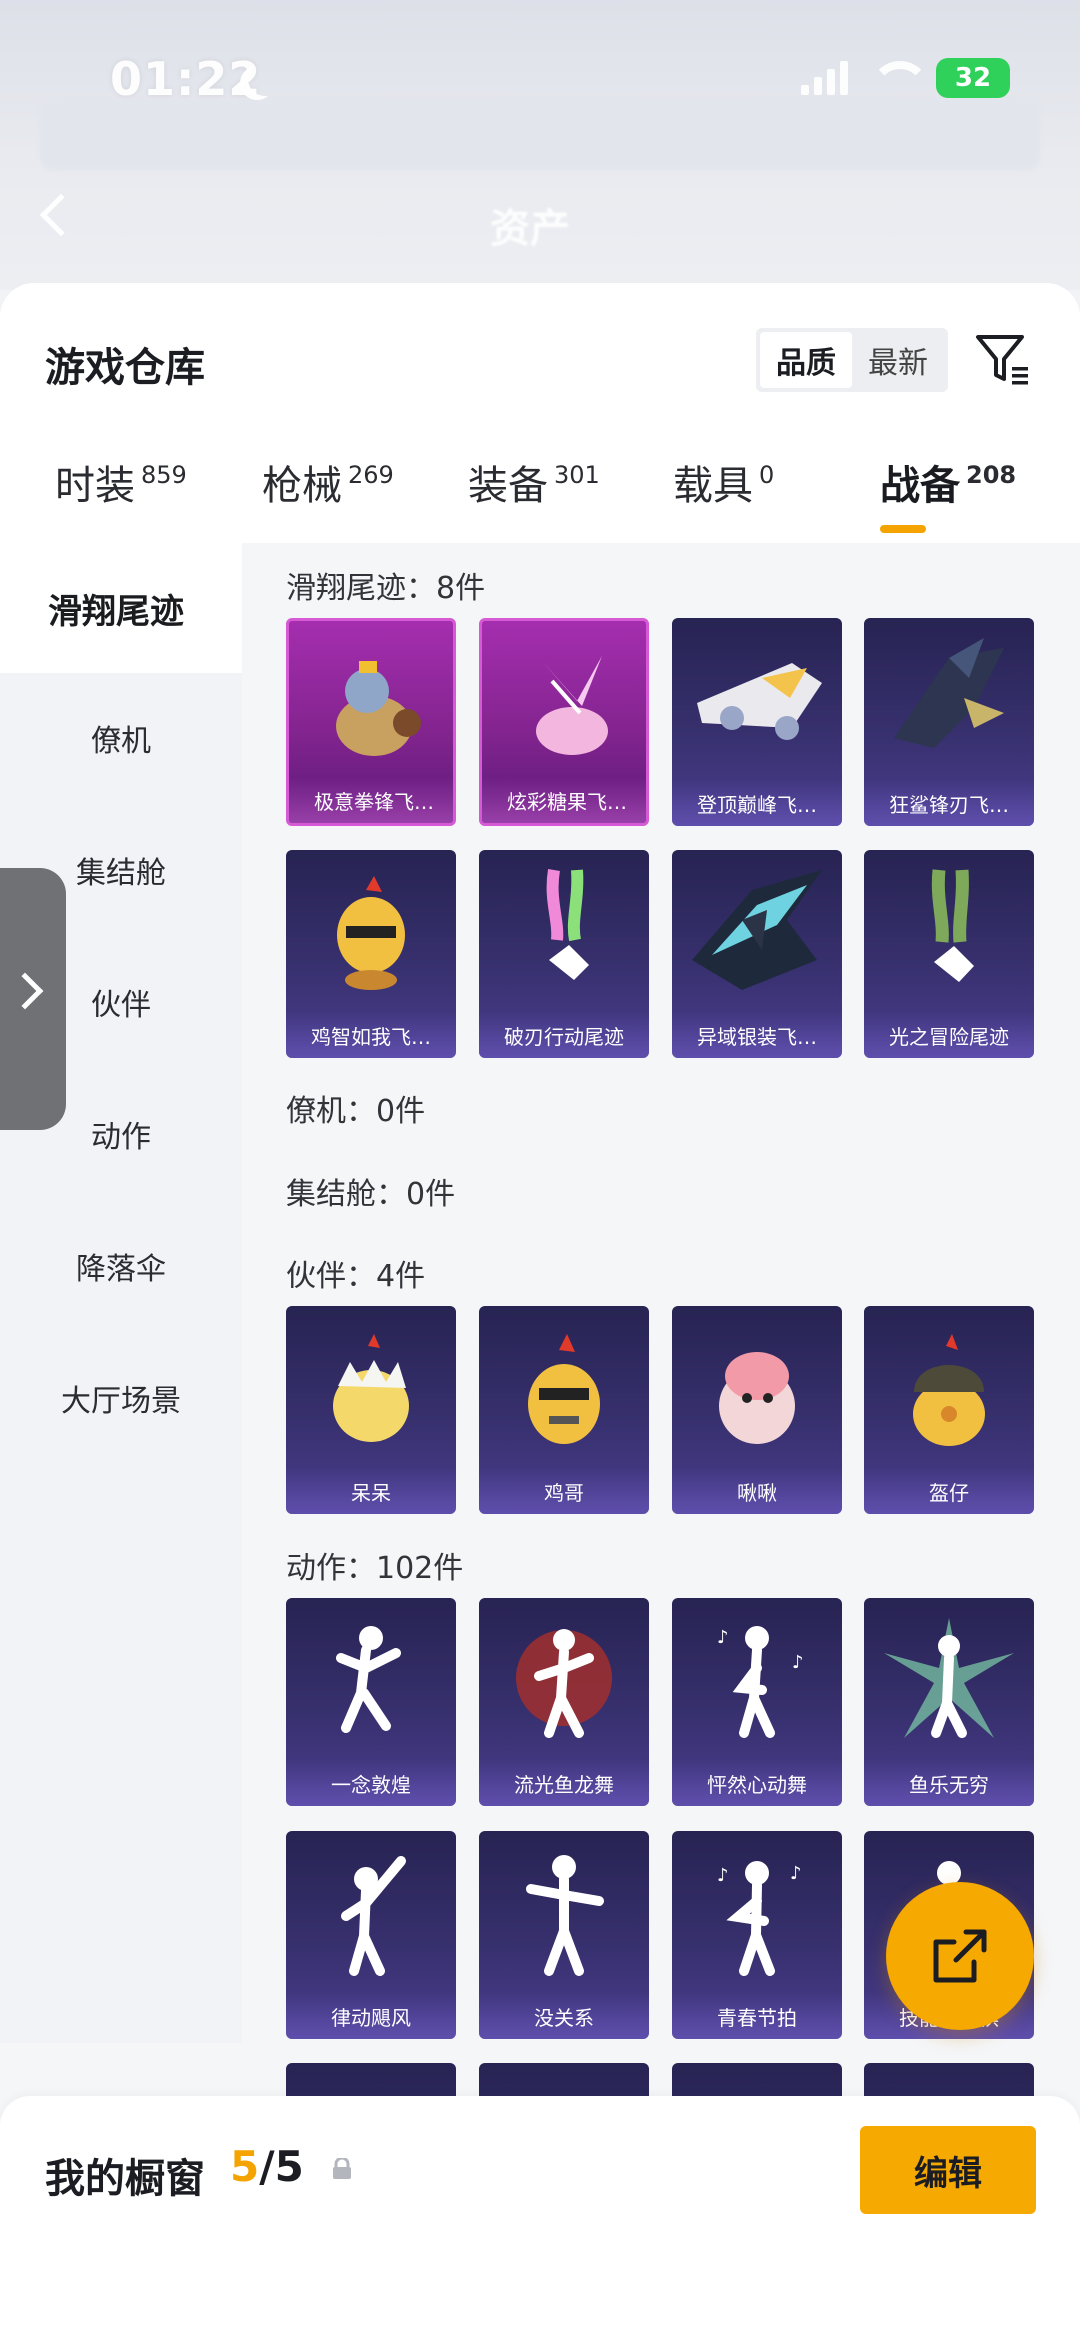 Image resolution: width=1080 pixels, height=2341 pixels. I want to click on header-title: 资产, so click(530, 229).